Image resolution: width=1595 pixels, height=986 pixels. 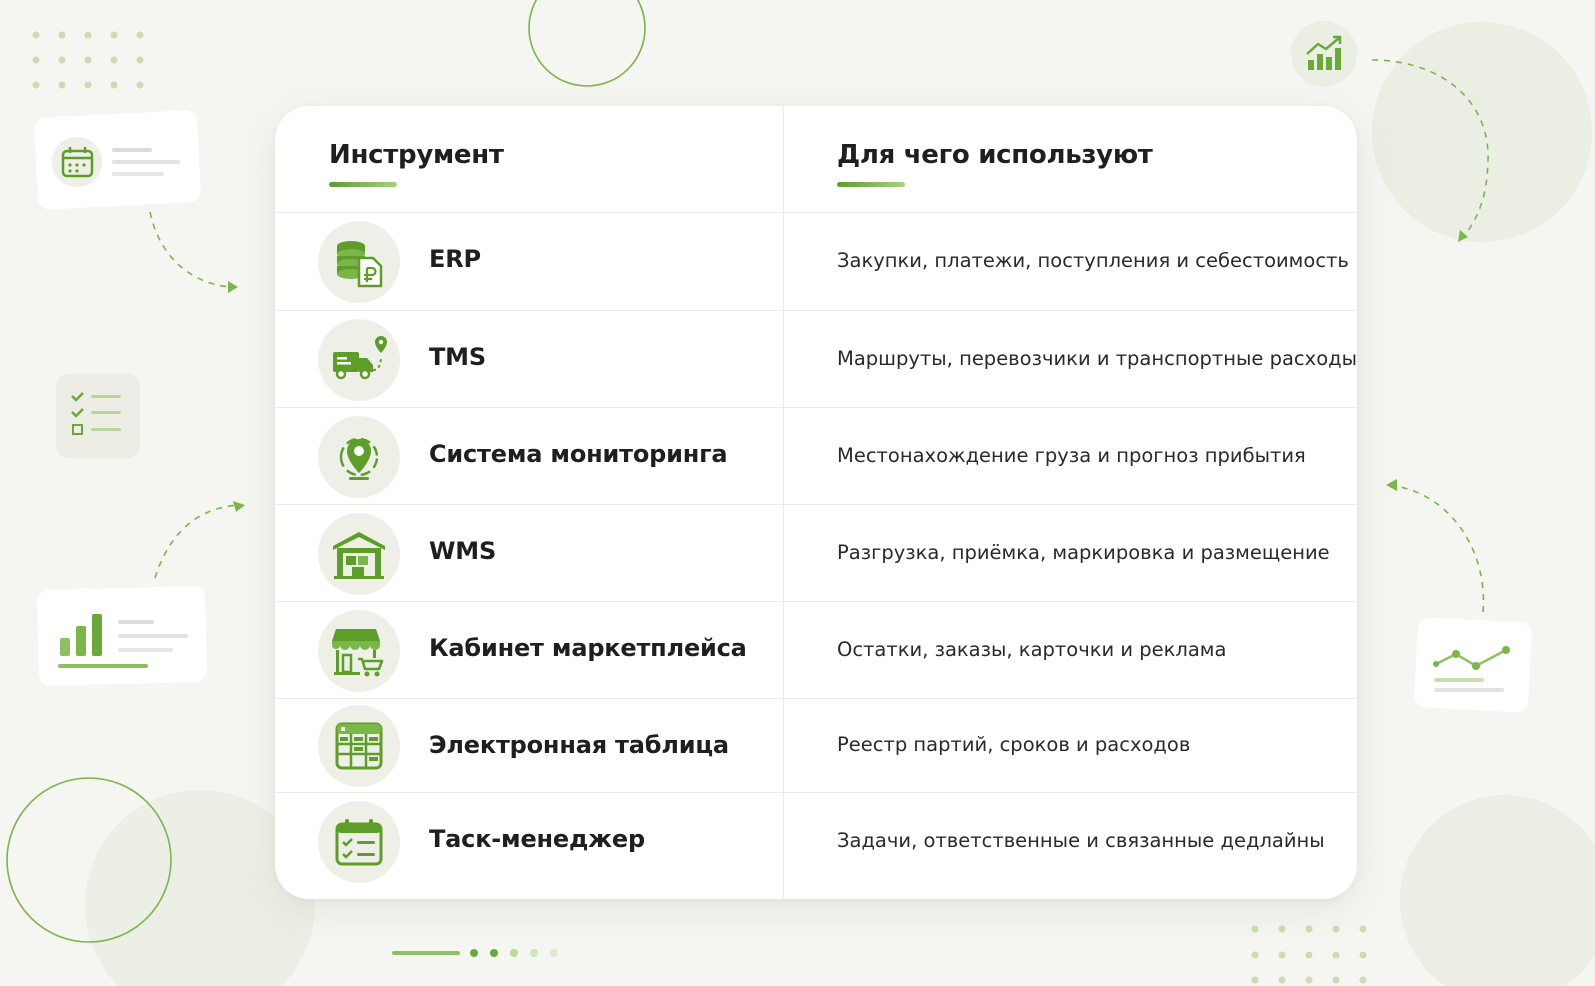 What do you see at coordinates (416, 155) in the screenshot?
I see `header-tool-title: Инструмент` at bounding box center [416, 155].